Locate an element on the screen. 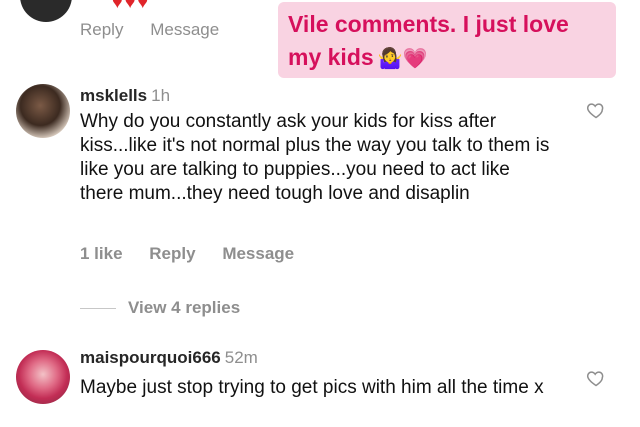 The width and height of the screenshot is (640, 427). view-replies-button: View 4 replies is located at coordinates (160, 308).